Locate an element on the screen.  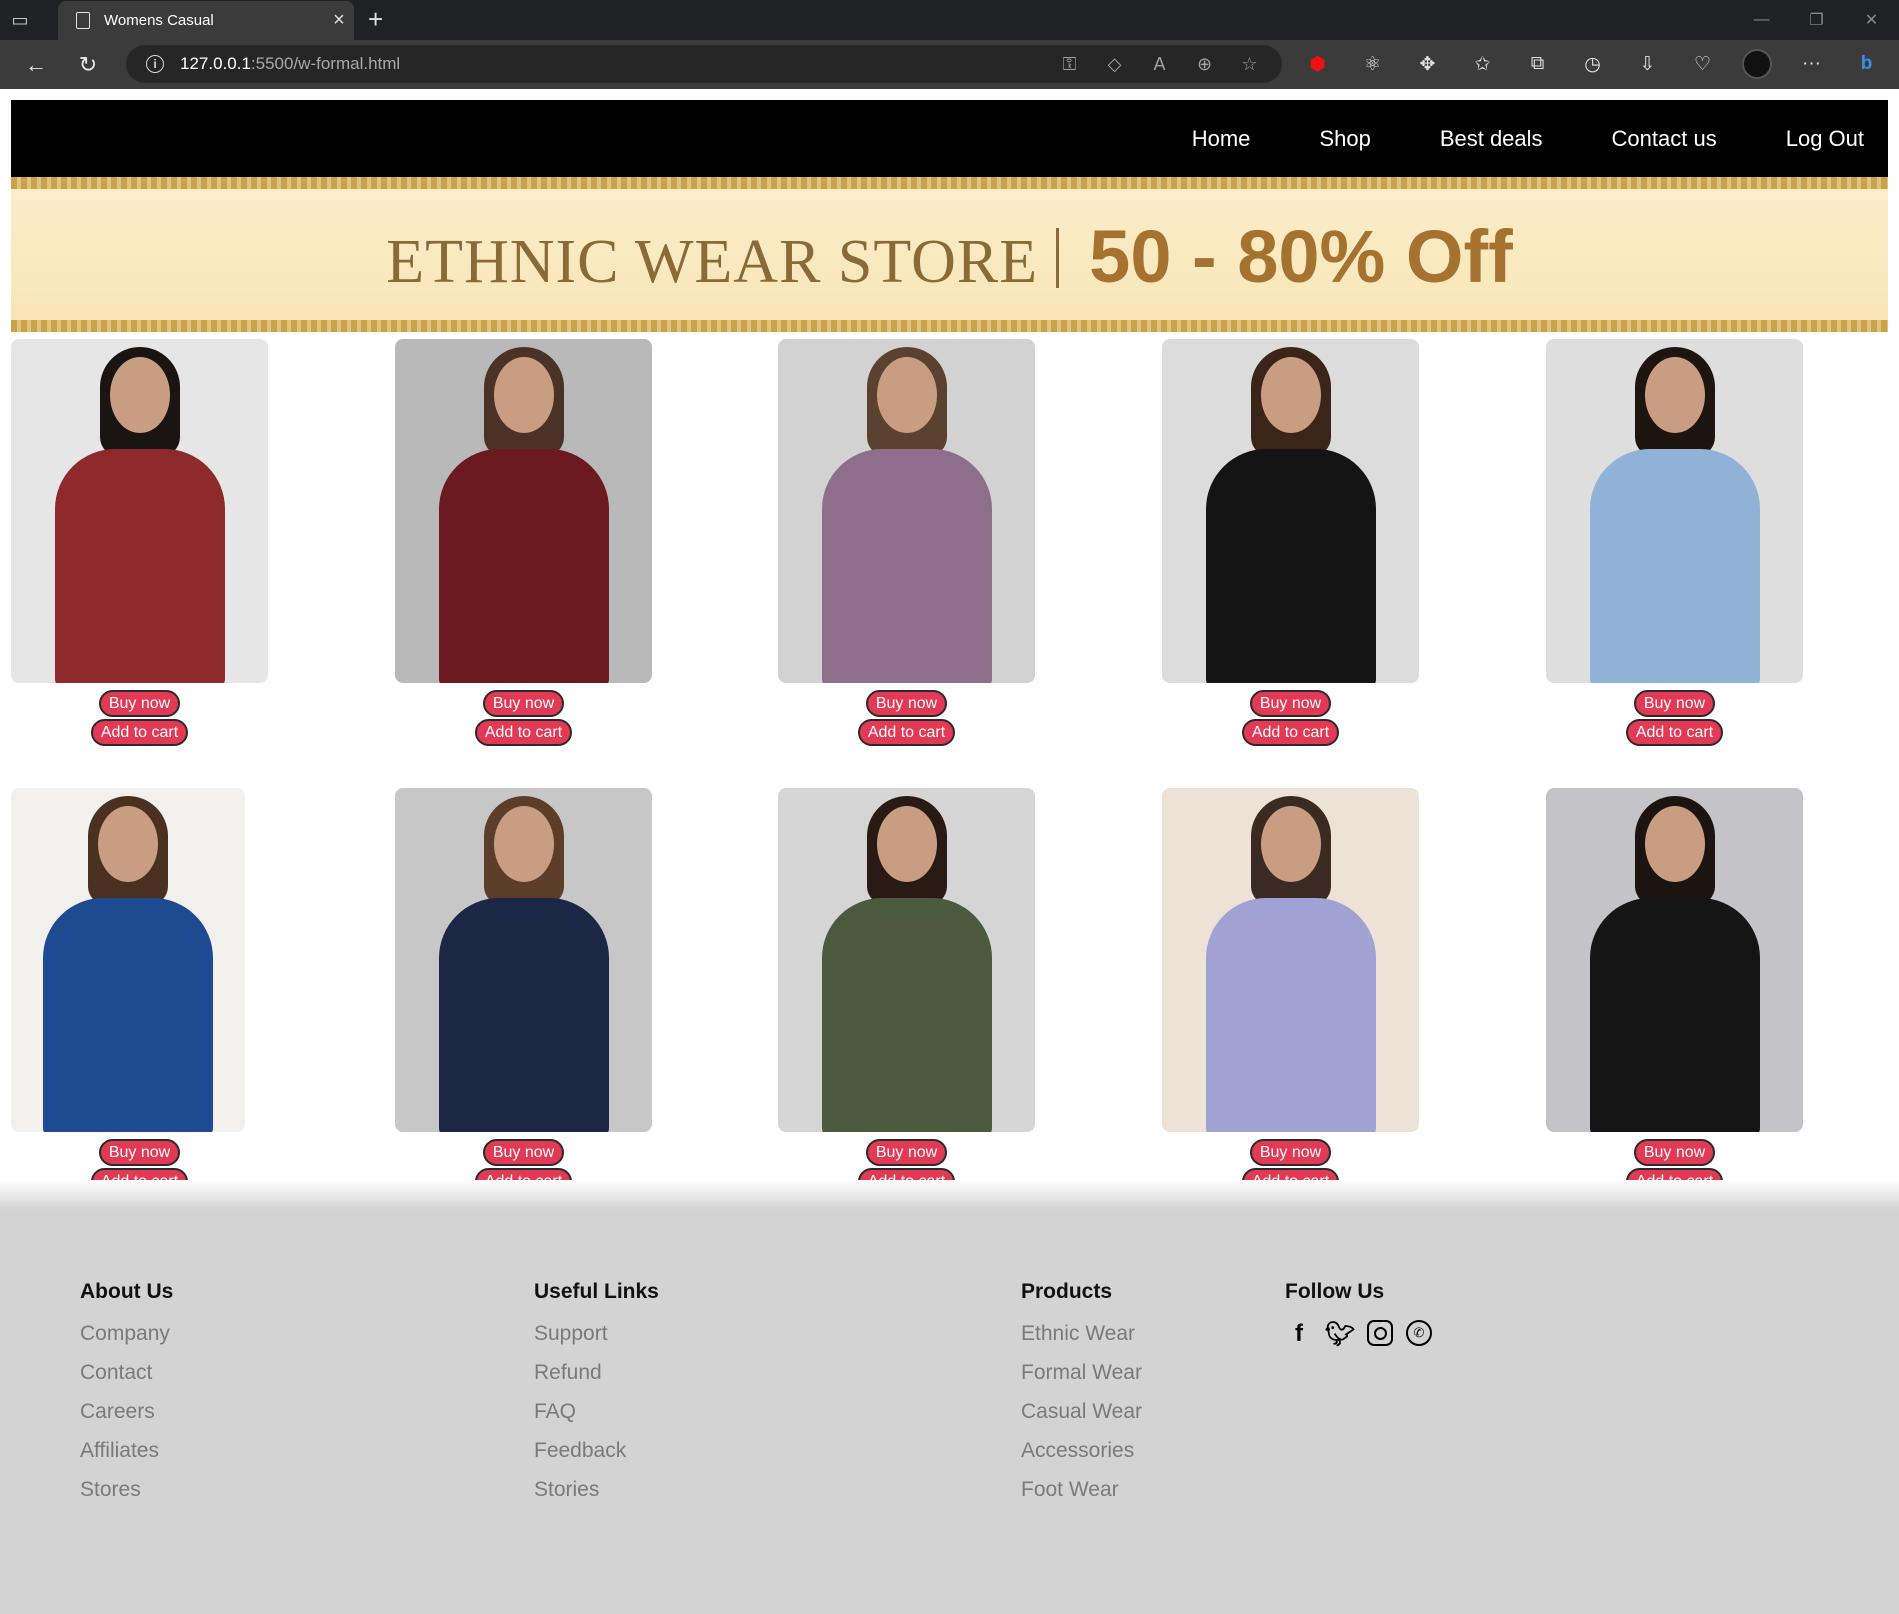
collections-icon: ⧉ is located at coordinates (1537, 64).